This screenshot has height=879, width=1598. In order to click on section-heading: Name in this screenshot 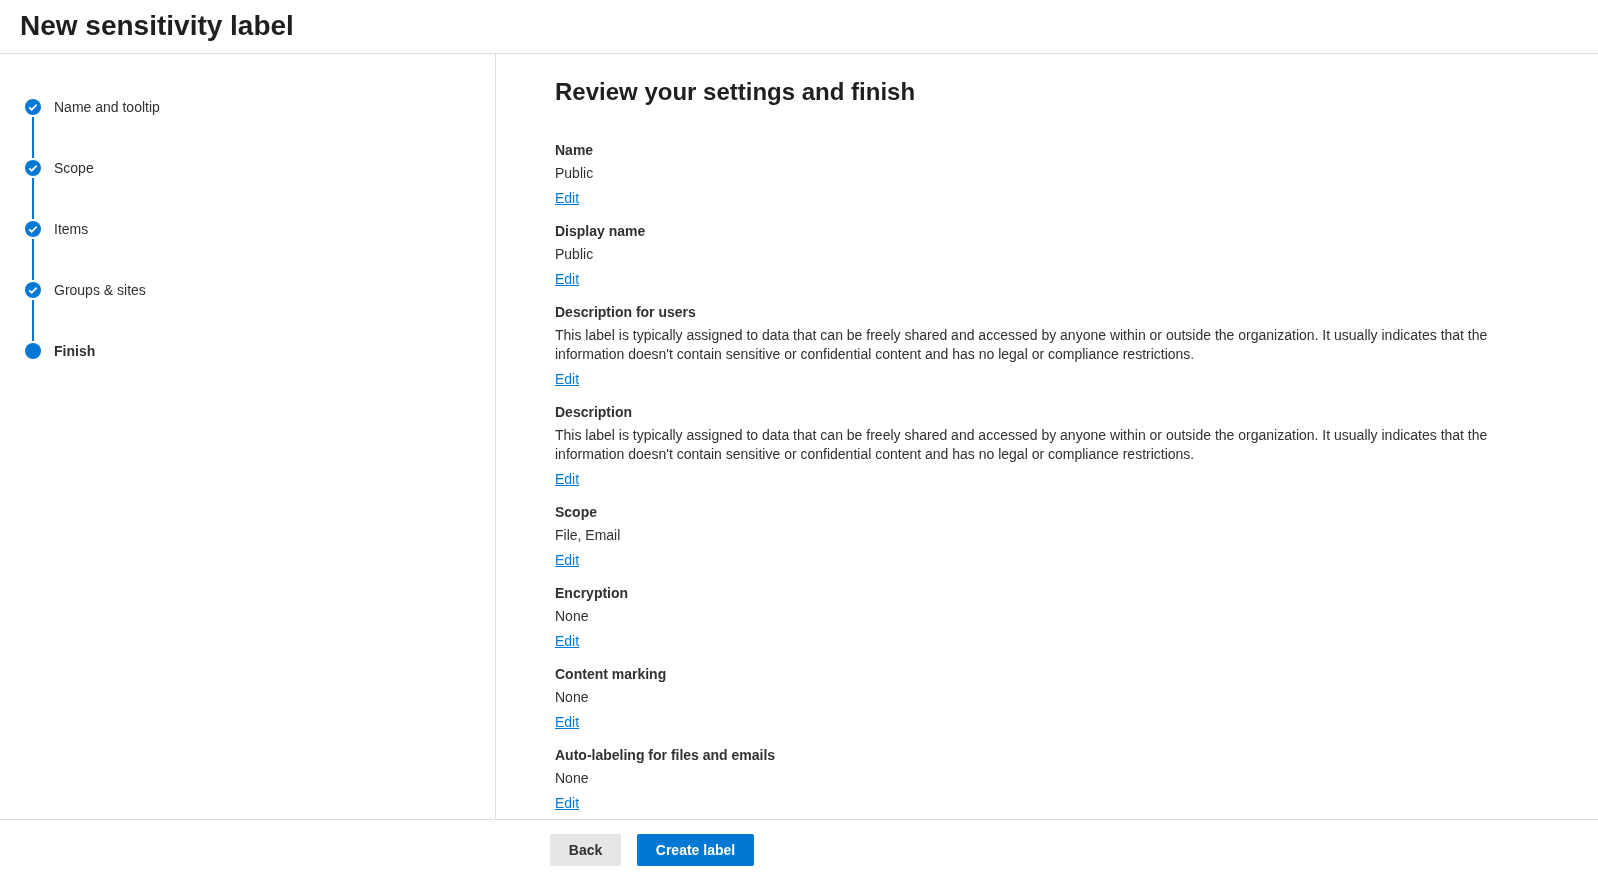, I will do `click(574, 150)`.